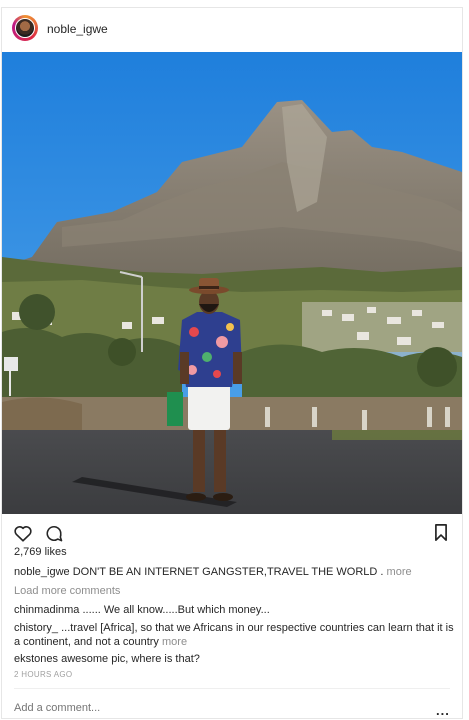 The width and height of the screenshot is (469, 720). What do you see at coordinates (175, 409) in the screenshot?
I see `trash-bin` at bounding box center [175, 409].